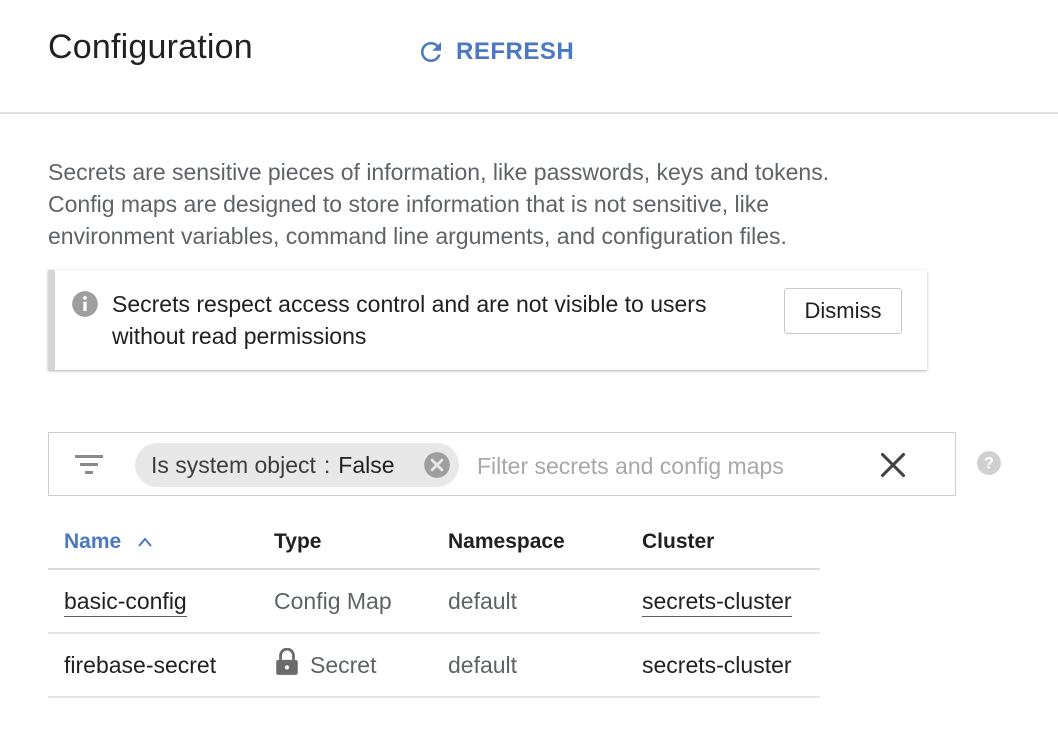  I want to click on notice-line: without read permissions, so click(239, 336).